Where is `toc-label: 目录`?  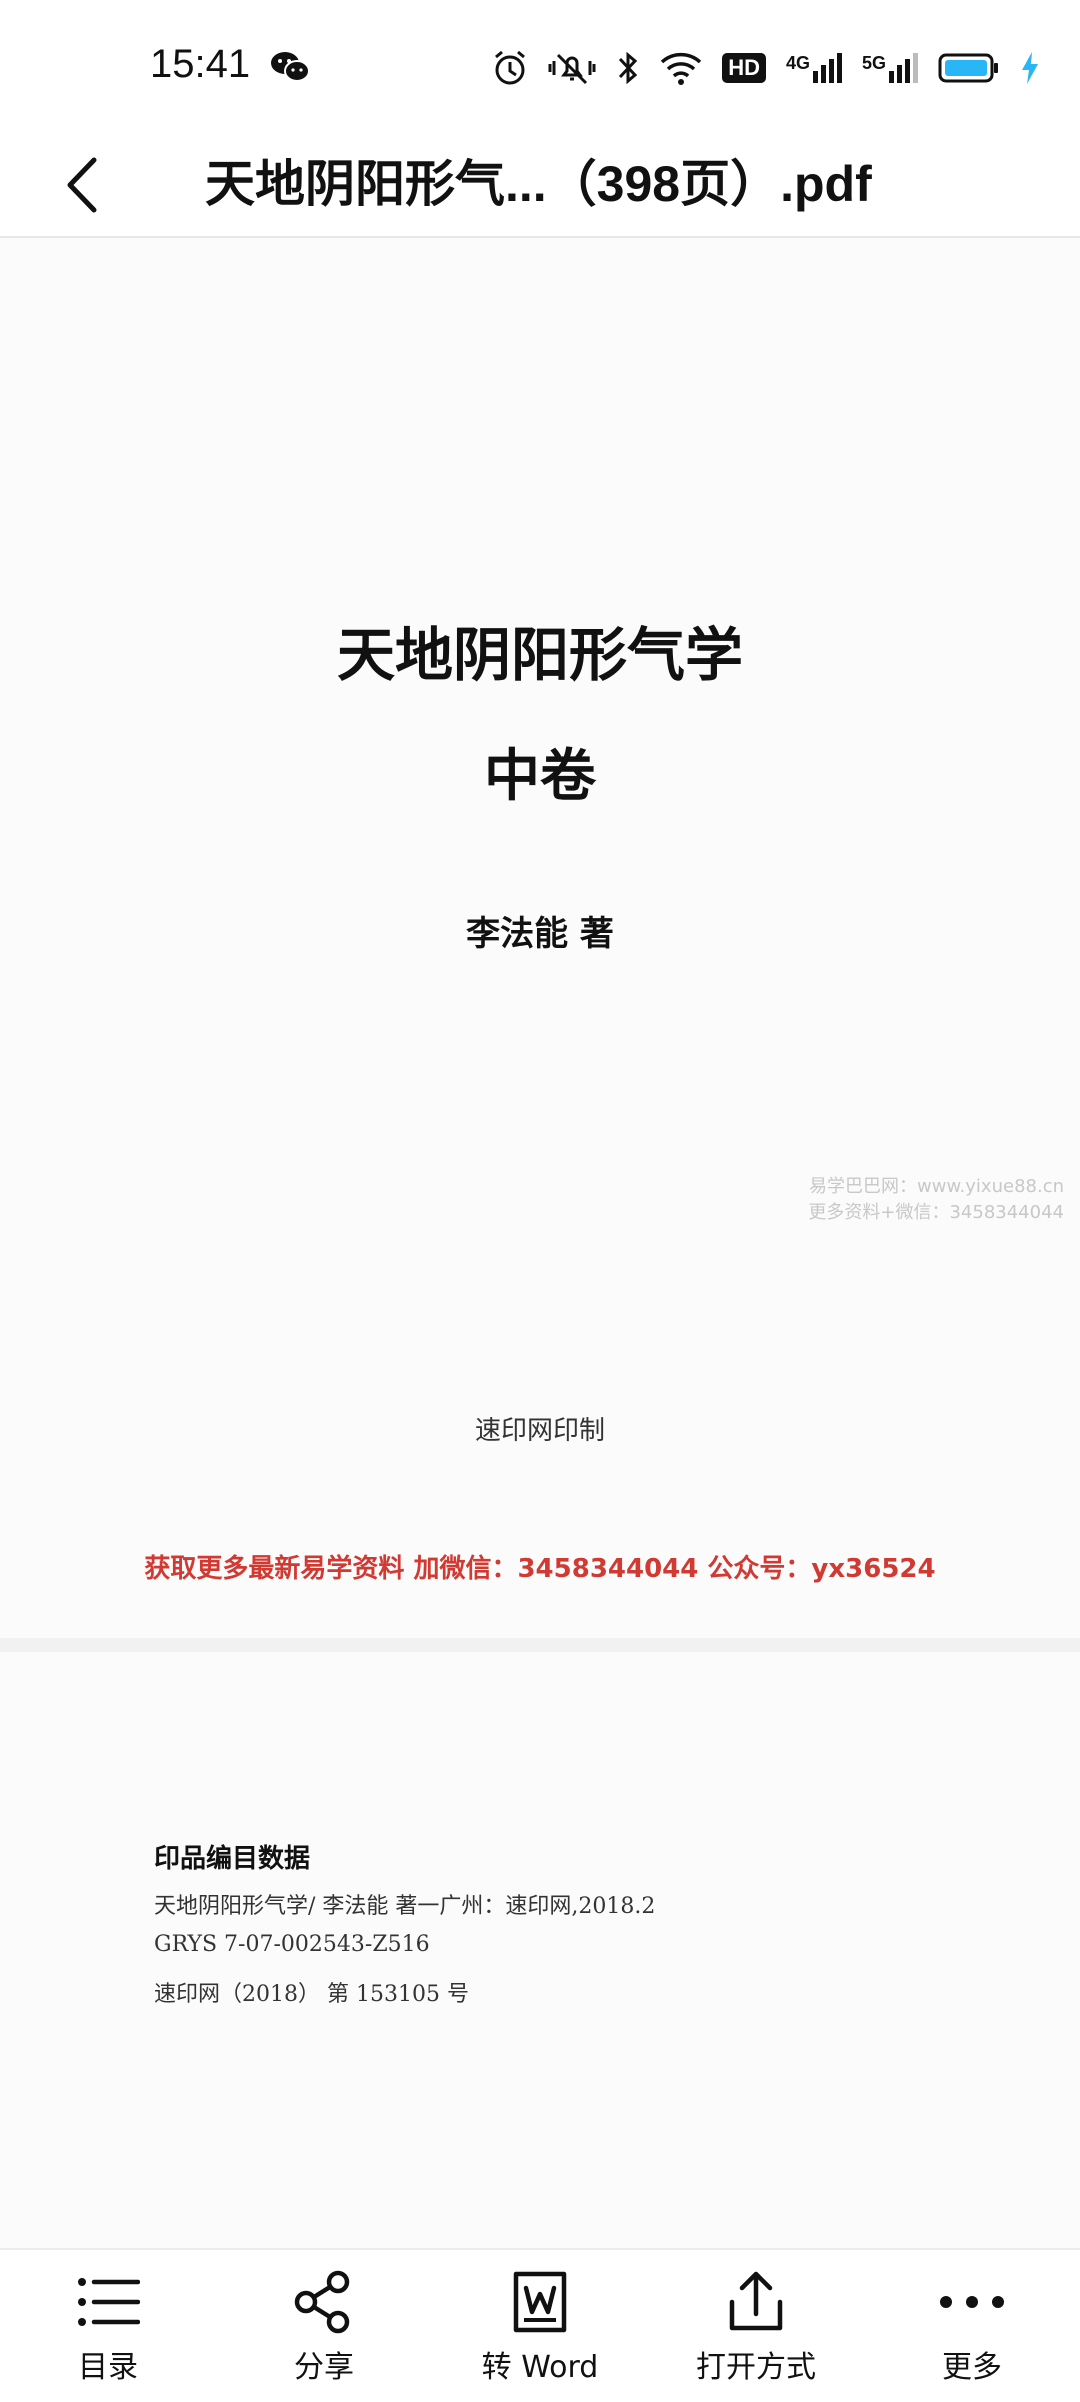 toc-label: 目录 is located at coordinates (108, 2367).